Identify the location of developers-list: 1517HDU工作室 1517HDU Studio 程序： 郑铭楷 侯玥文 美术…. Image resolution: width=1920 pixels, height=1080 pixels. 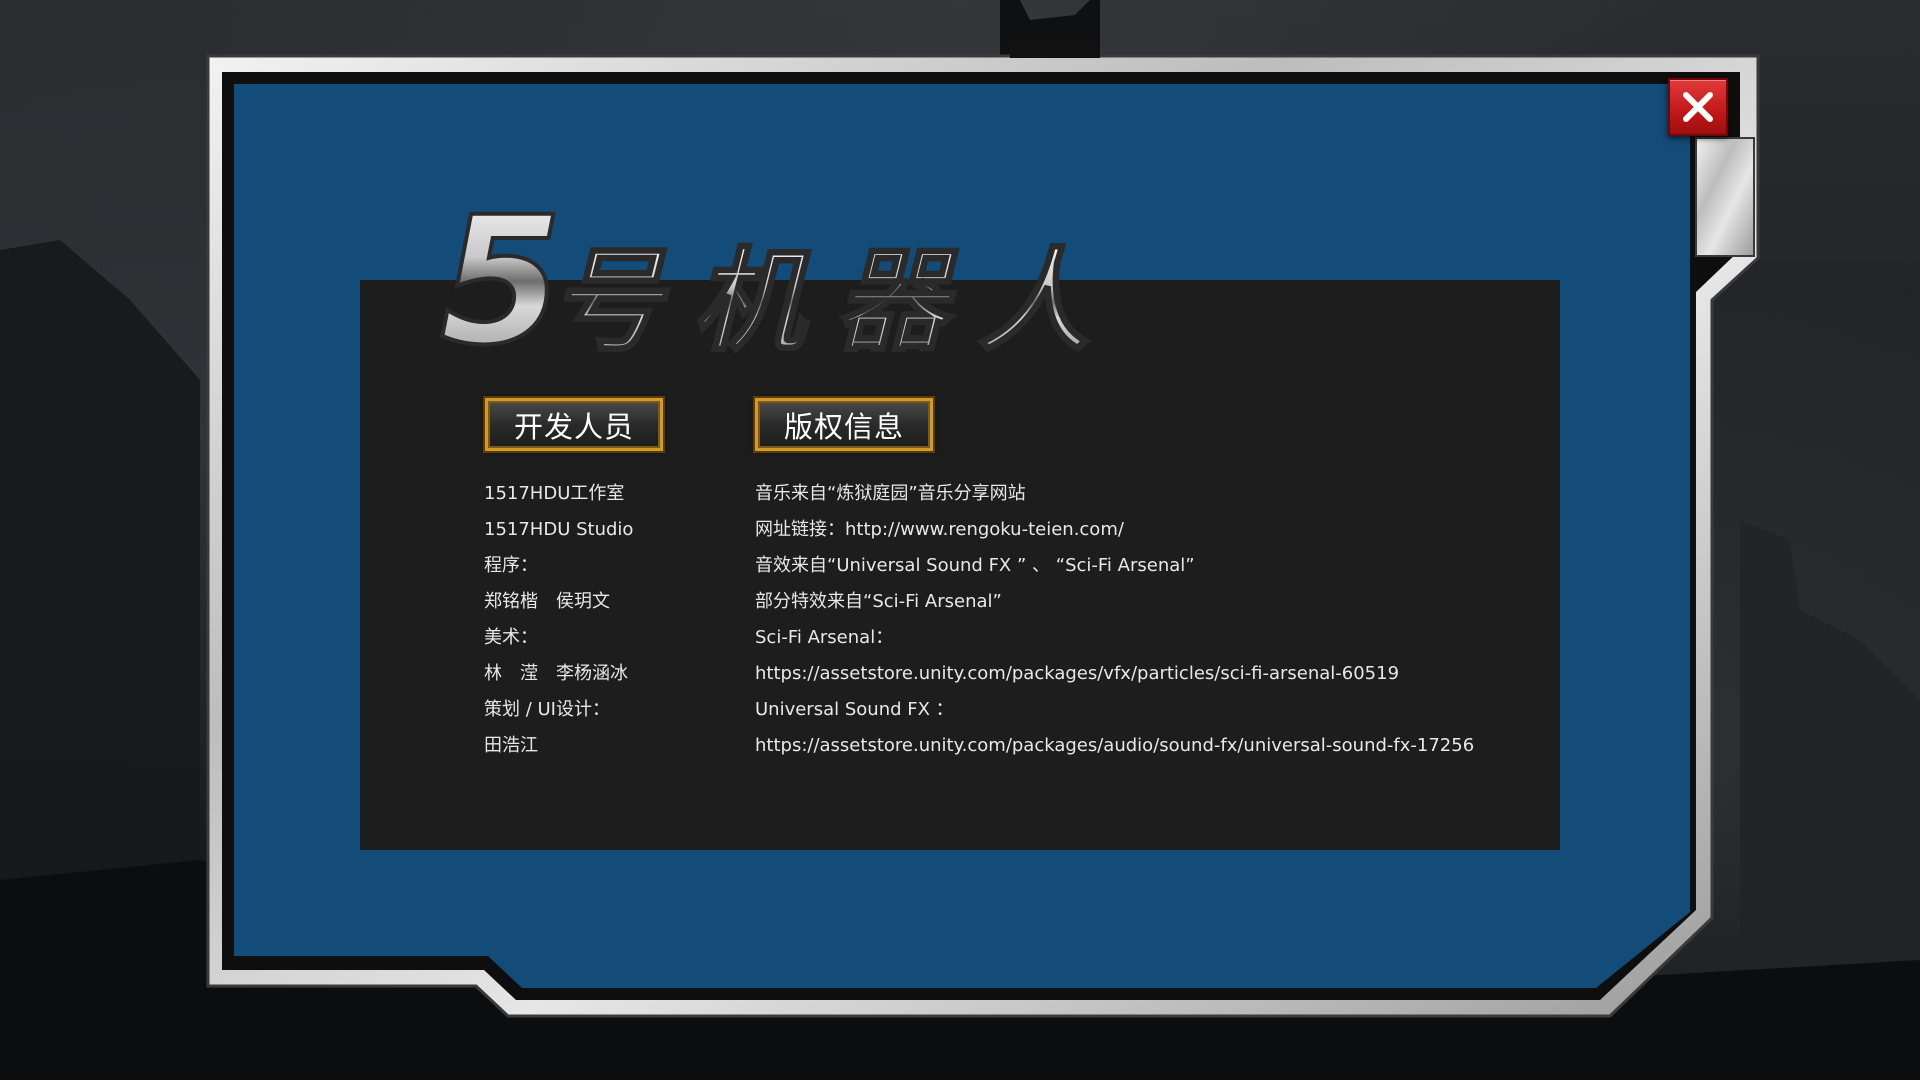
(558, 620).